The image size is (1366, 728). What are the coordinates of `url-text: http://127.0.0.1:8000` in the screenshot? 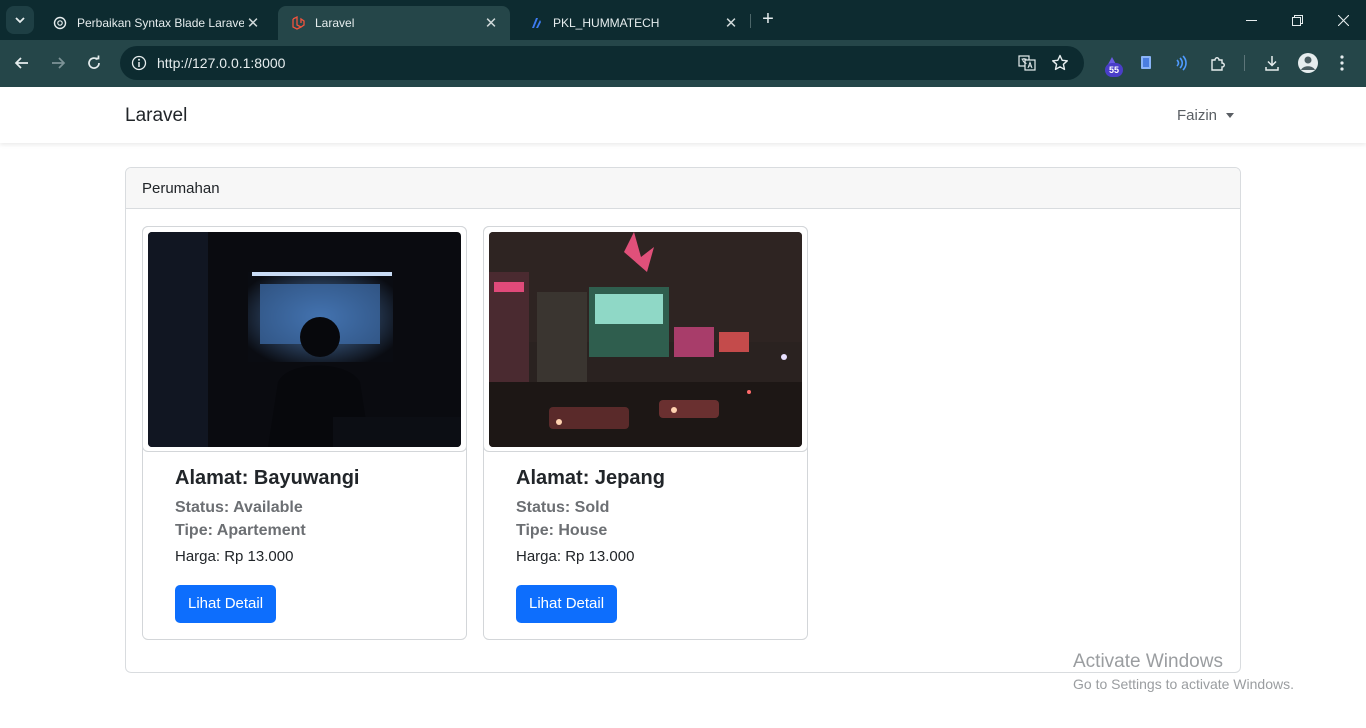 It's located at (221, 63).